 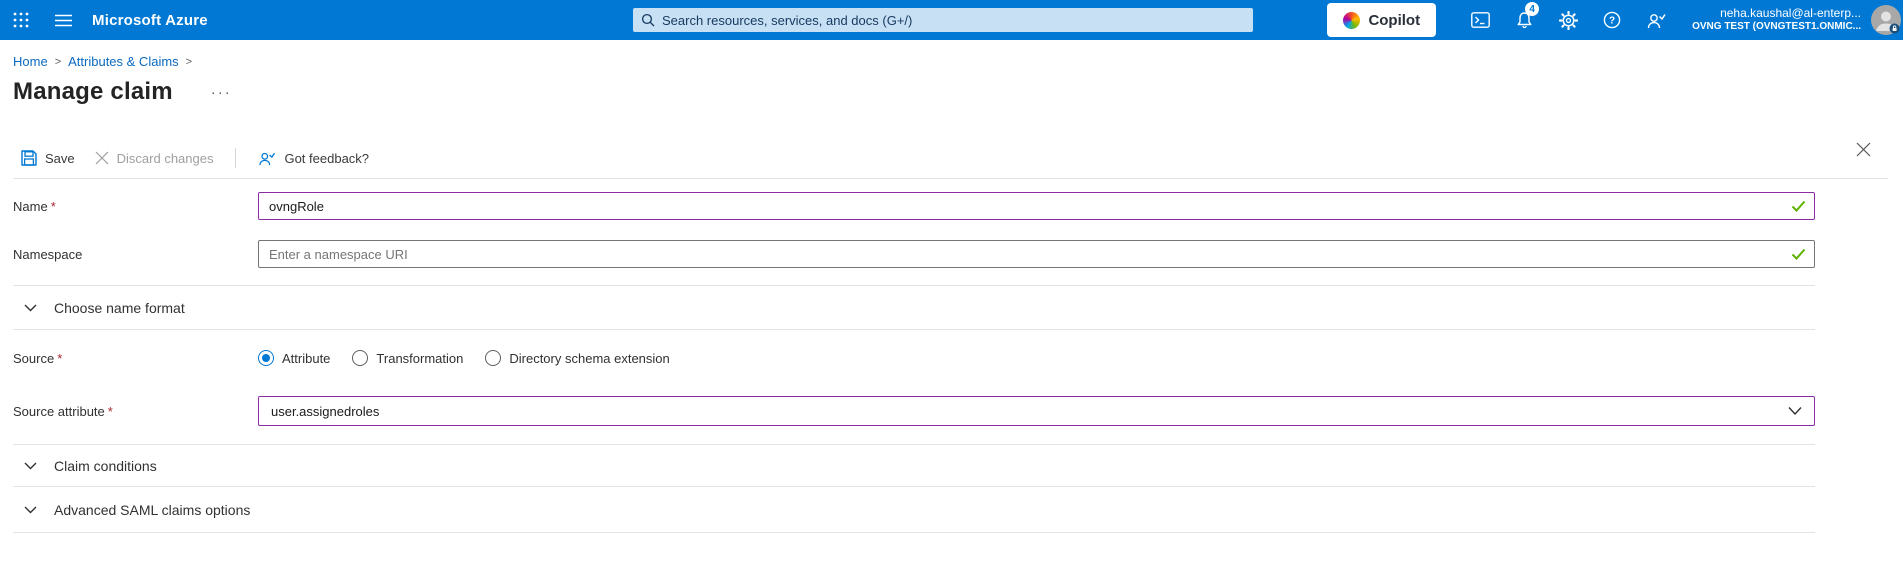 What do you see at coordinates (48, 254) in the screenshot?
I see `namespace-label: Namespace` at bounding box center [48, 254].